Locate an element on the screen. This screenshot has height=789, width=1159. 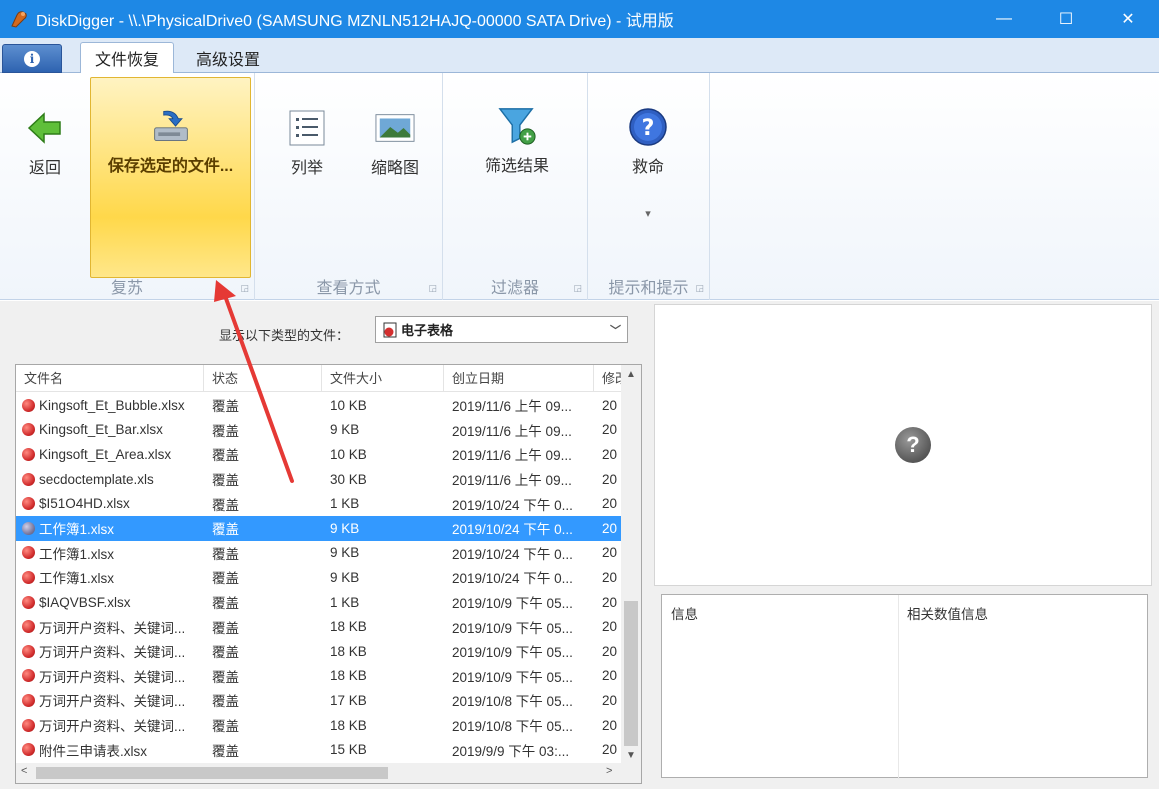
close-button: ✕ is located at coordinates (1128, 19).